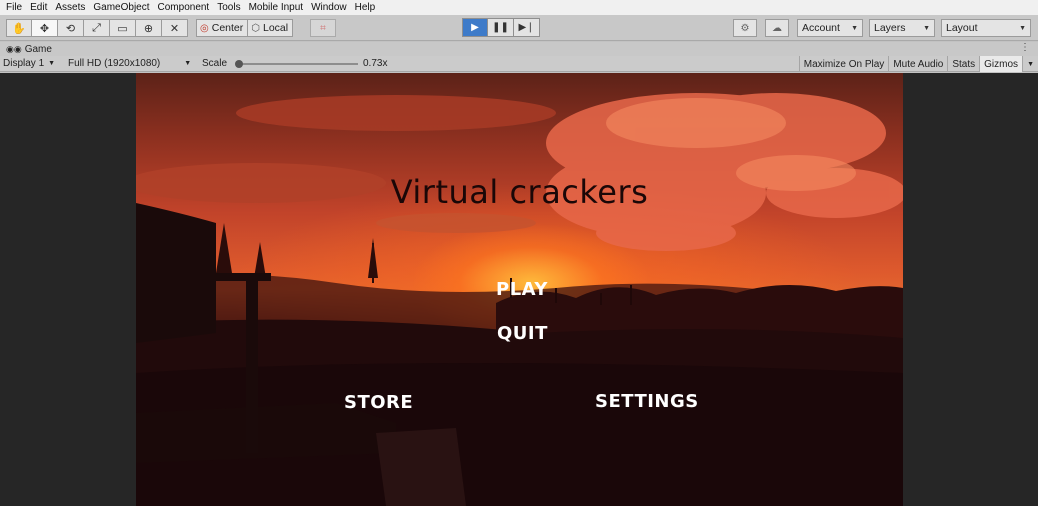 The height and width of the screenshot is (506, 1038). I want to click on rect-tool-icon: ▭, so click(122, 28).